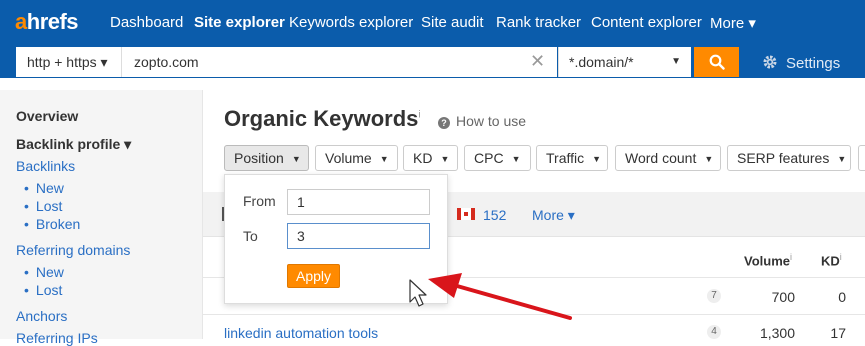 The width and height of the screenshot is (865, 346). I want to click on more-countries-button: More ▾, so click(553, 215).